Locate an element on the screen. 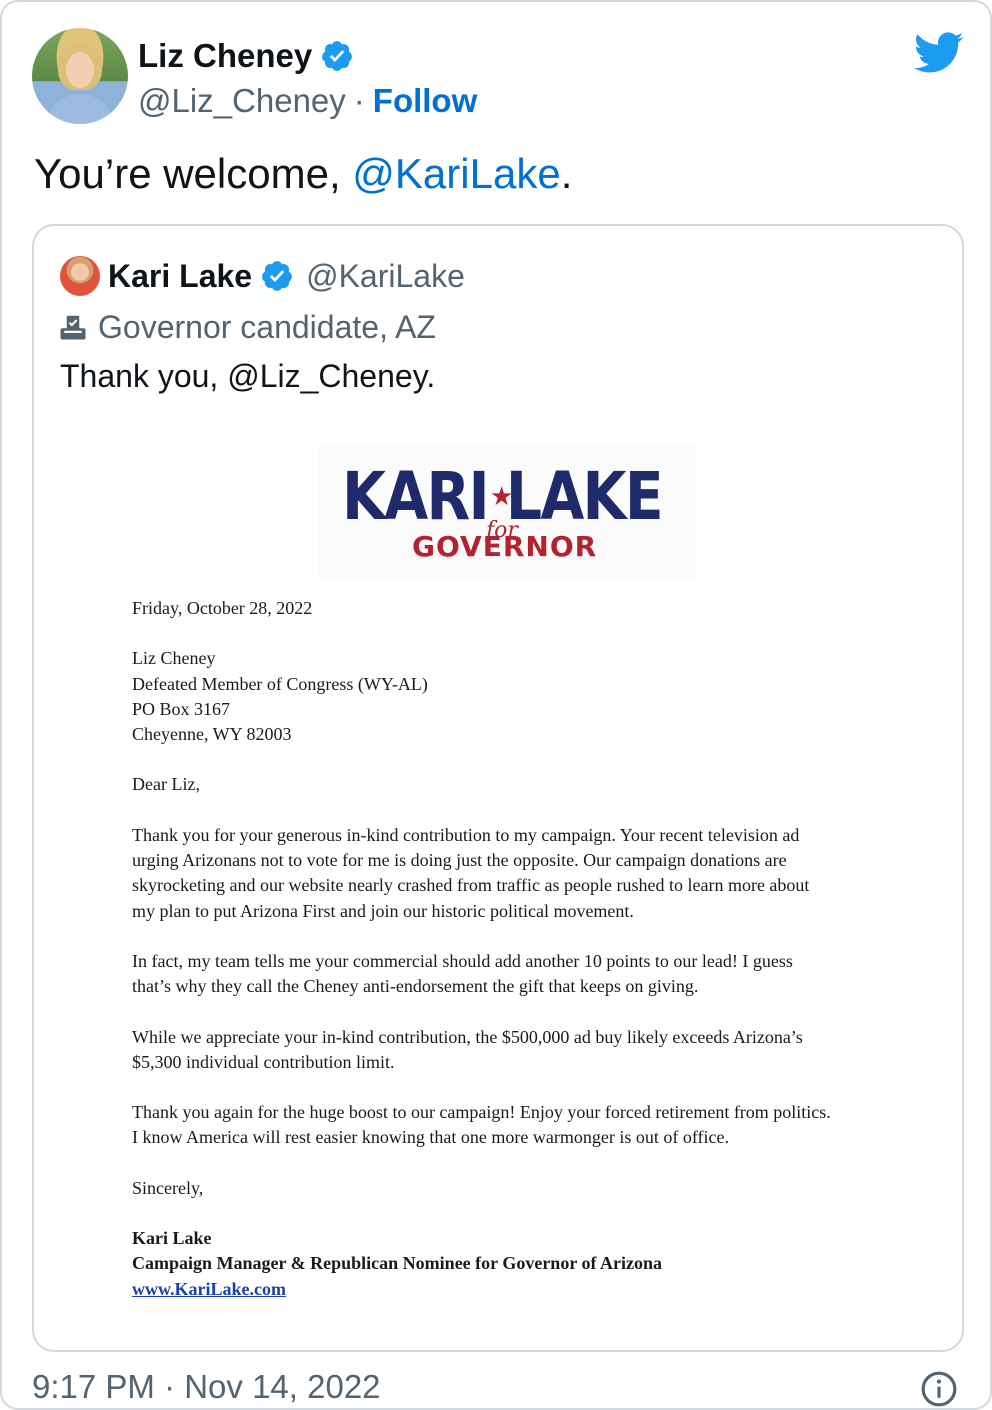  tweet-text-suffix: . is located at coordinates (566, 173).